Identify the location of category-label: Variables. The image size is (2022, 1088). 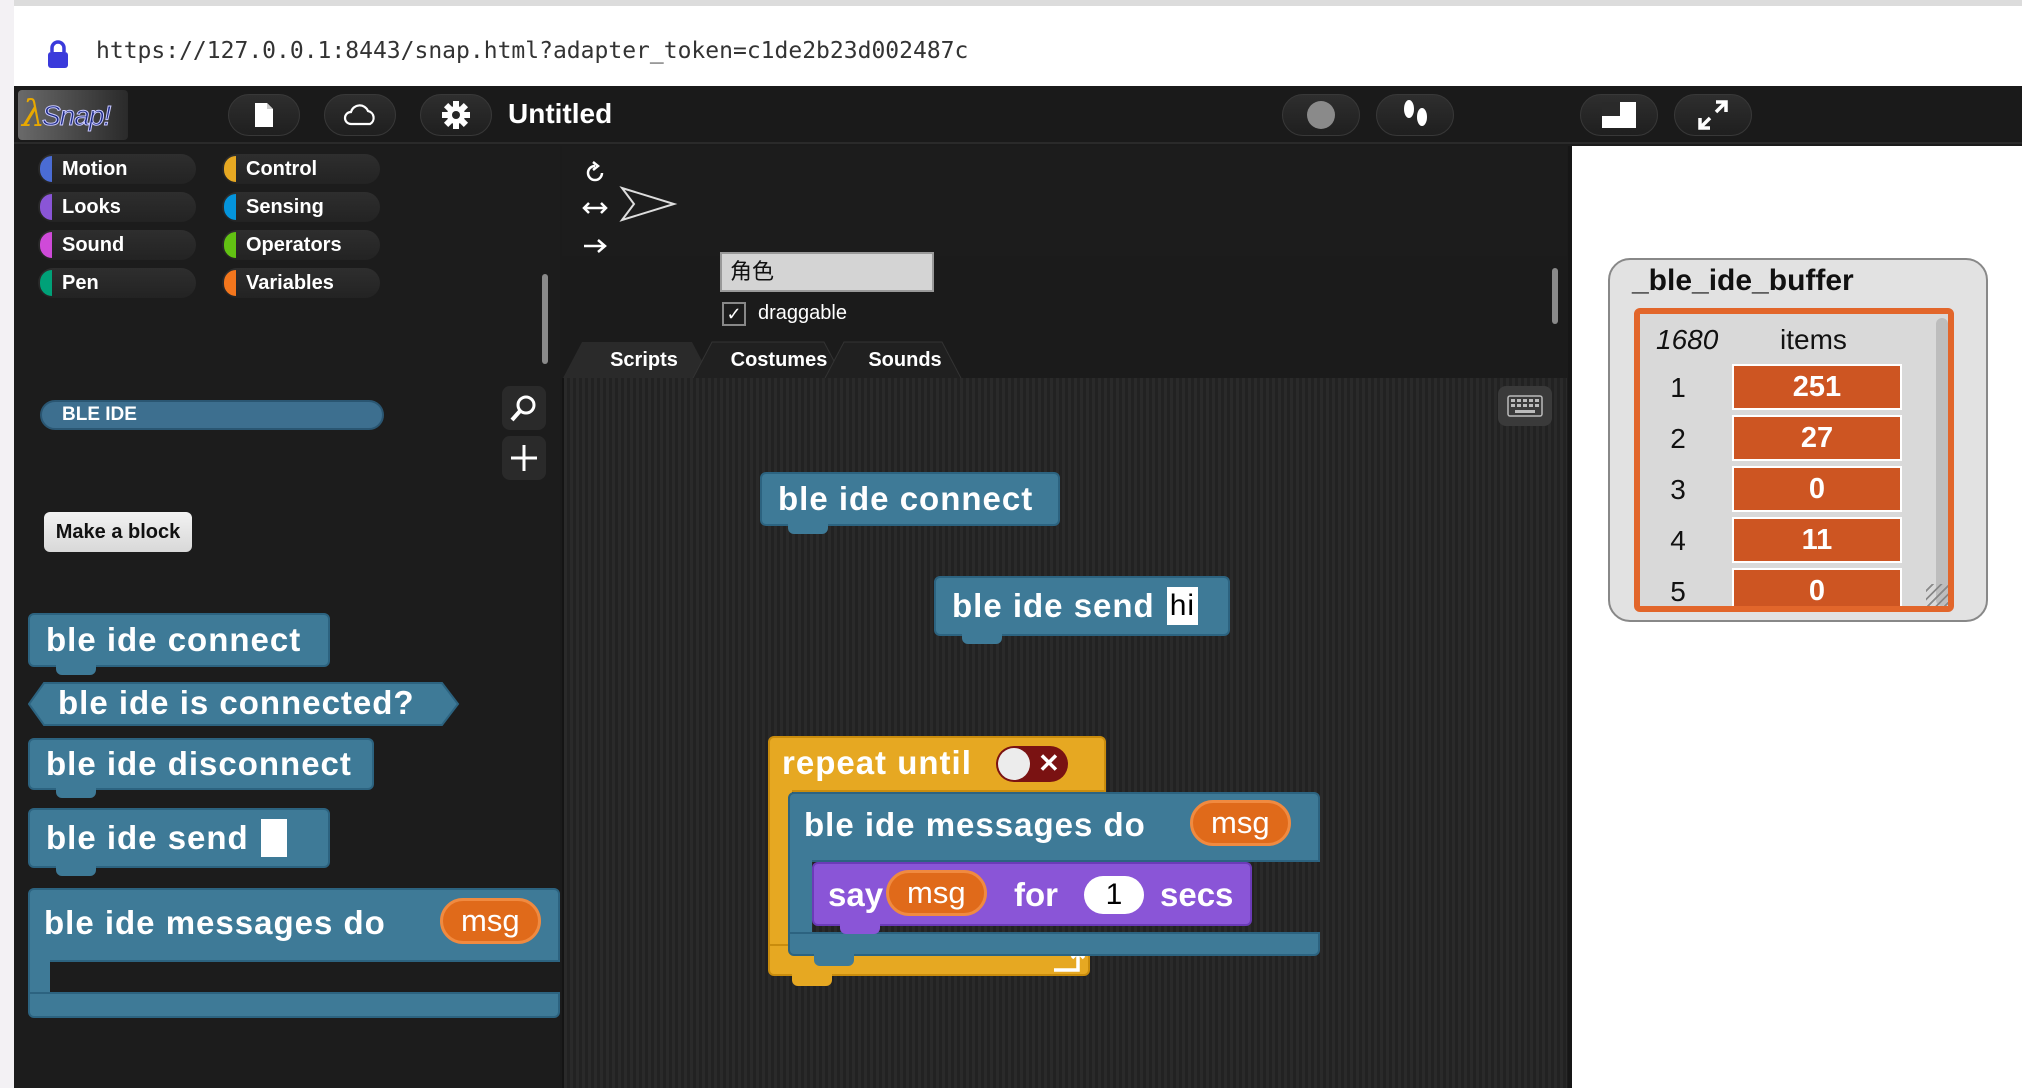
(290, 283).